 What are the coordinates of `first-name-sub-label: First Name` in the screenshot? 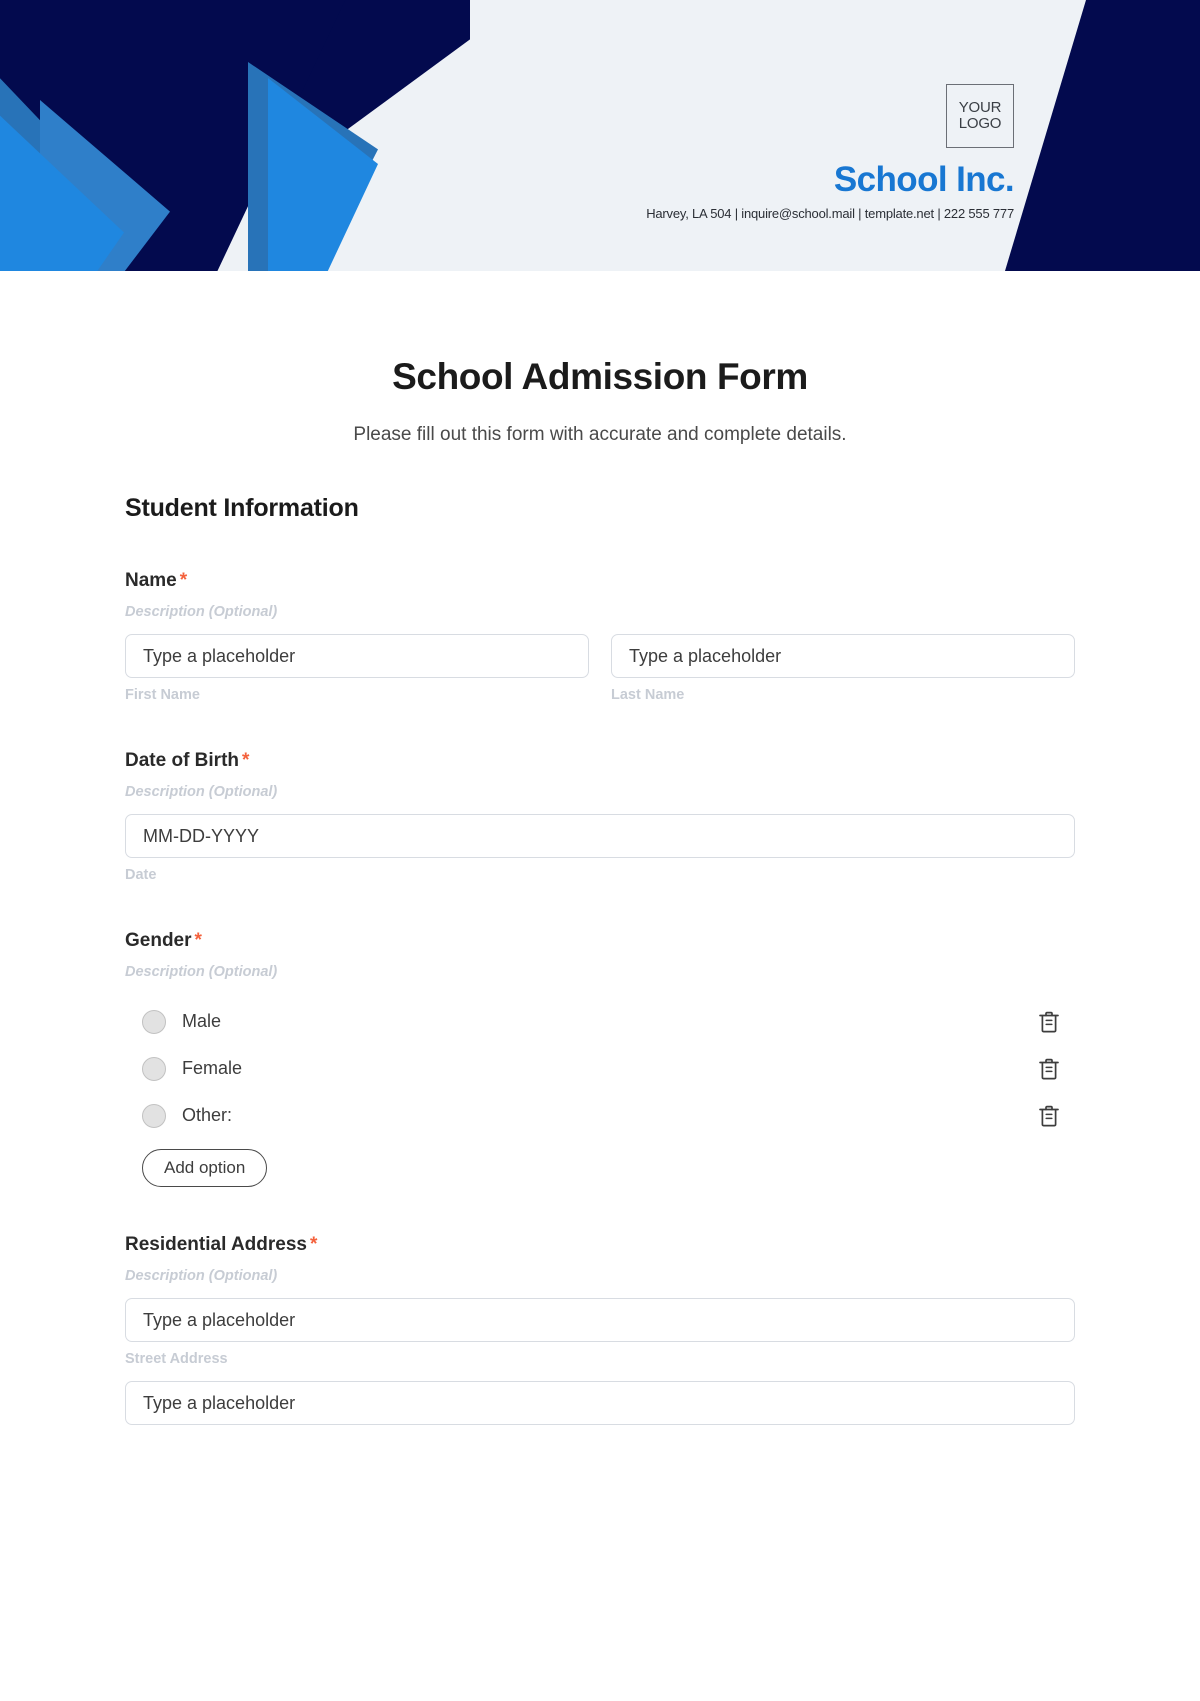 It's located at (162, 695).